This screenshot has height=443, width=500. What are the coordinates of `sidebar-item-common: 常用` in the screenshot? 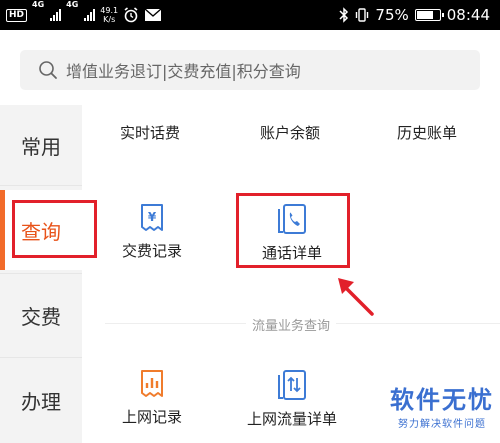 It's located at (41, 145).